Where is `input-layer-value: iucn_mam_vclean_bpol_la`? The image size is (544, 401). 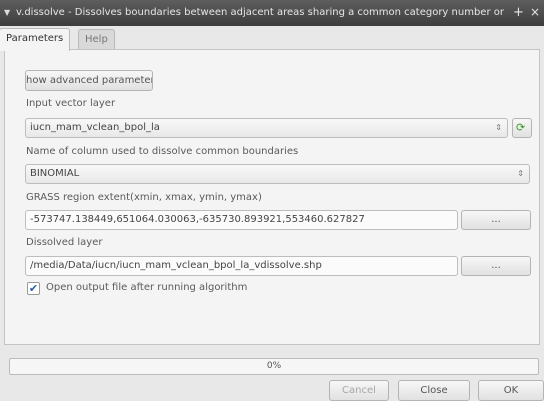
input-layer-value: iucn_mam_vclean_bpol_la is located at coordinates (95, 127).